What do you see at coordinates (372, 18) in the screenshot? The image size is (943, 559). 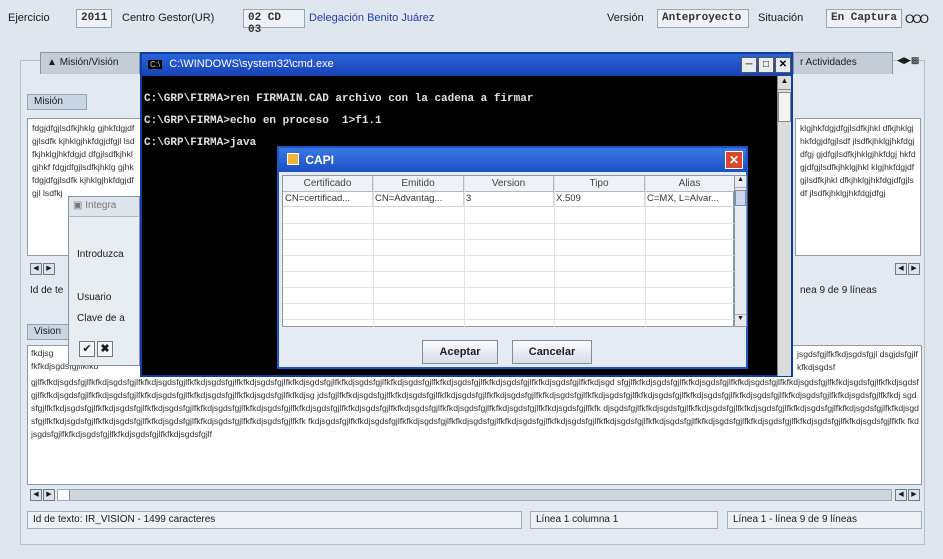 I see `centro-gestor-name: Delegación Benito Juárez` at bounding box center [372, 18].